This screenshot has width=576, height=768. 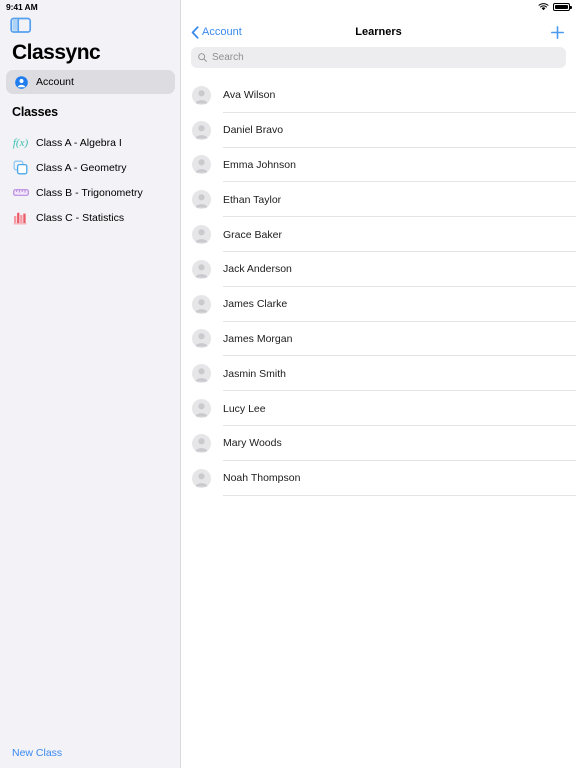 What do you see at coordinates (378, 269) in the screenshot?
I see `learner-row: Jack Anderson` at bounding box center [378, 269].